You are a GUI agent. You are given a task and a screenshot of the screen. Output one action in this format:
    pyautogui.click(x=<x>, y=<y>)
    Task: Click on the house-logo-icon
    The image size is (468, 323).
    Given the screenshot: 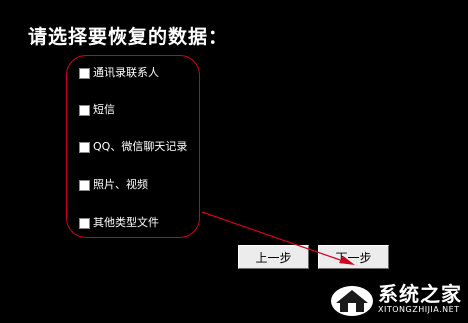 What is the action you would take?
    pyautogui.click(x=352, y=300)
    